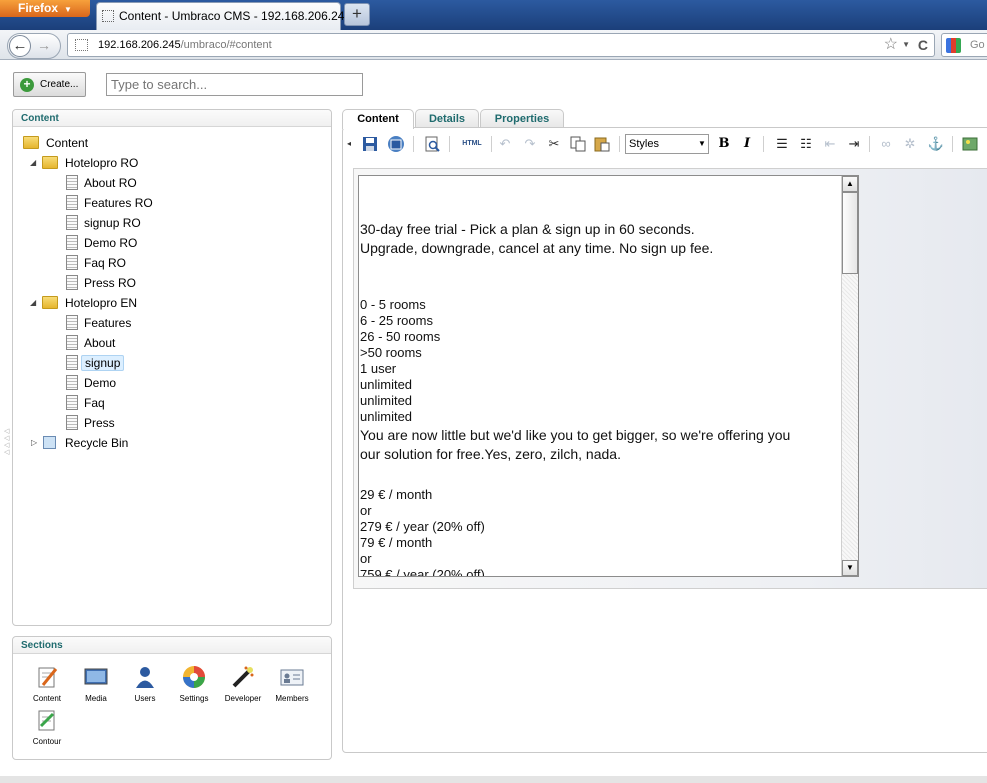 This screenshot has width=987, height=783. I want to click on address-bar: 192.168.206.245/umbraco/#content ☆ ▼ C, so click(501, 45).